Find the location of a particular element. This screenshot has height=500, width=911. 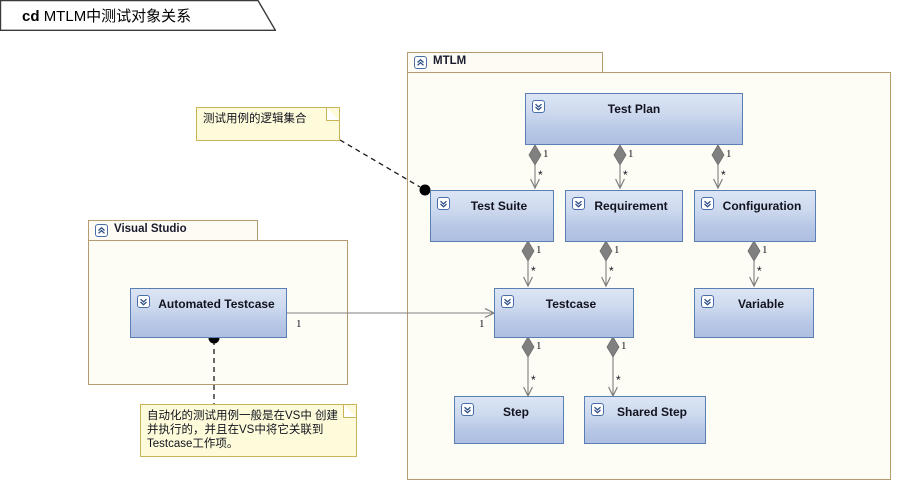

multiplicity-plan-config-target: * is located at coordinates (723, 175).